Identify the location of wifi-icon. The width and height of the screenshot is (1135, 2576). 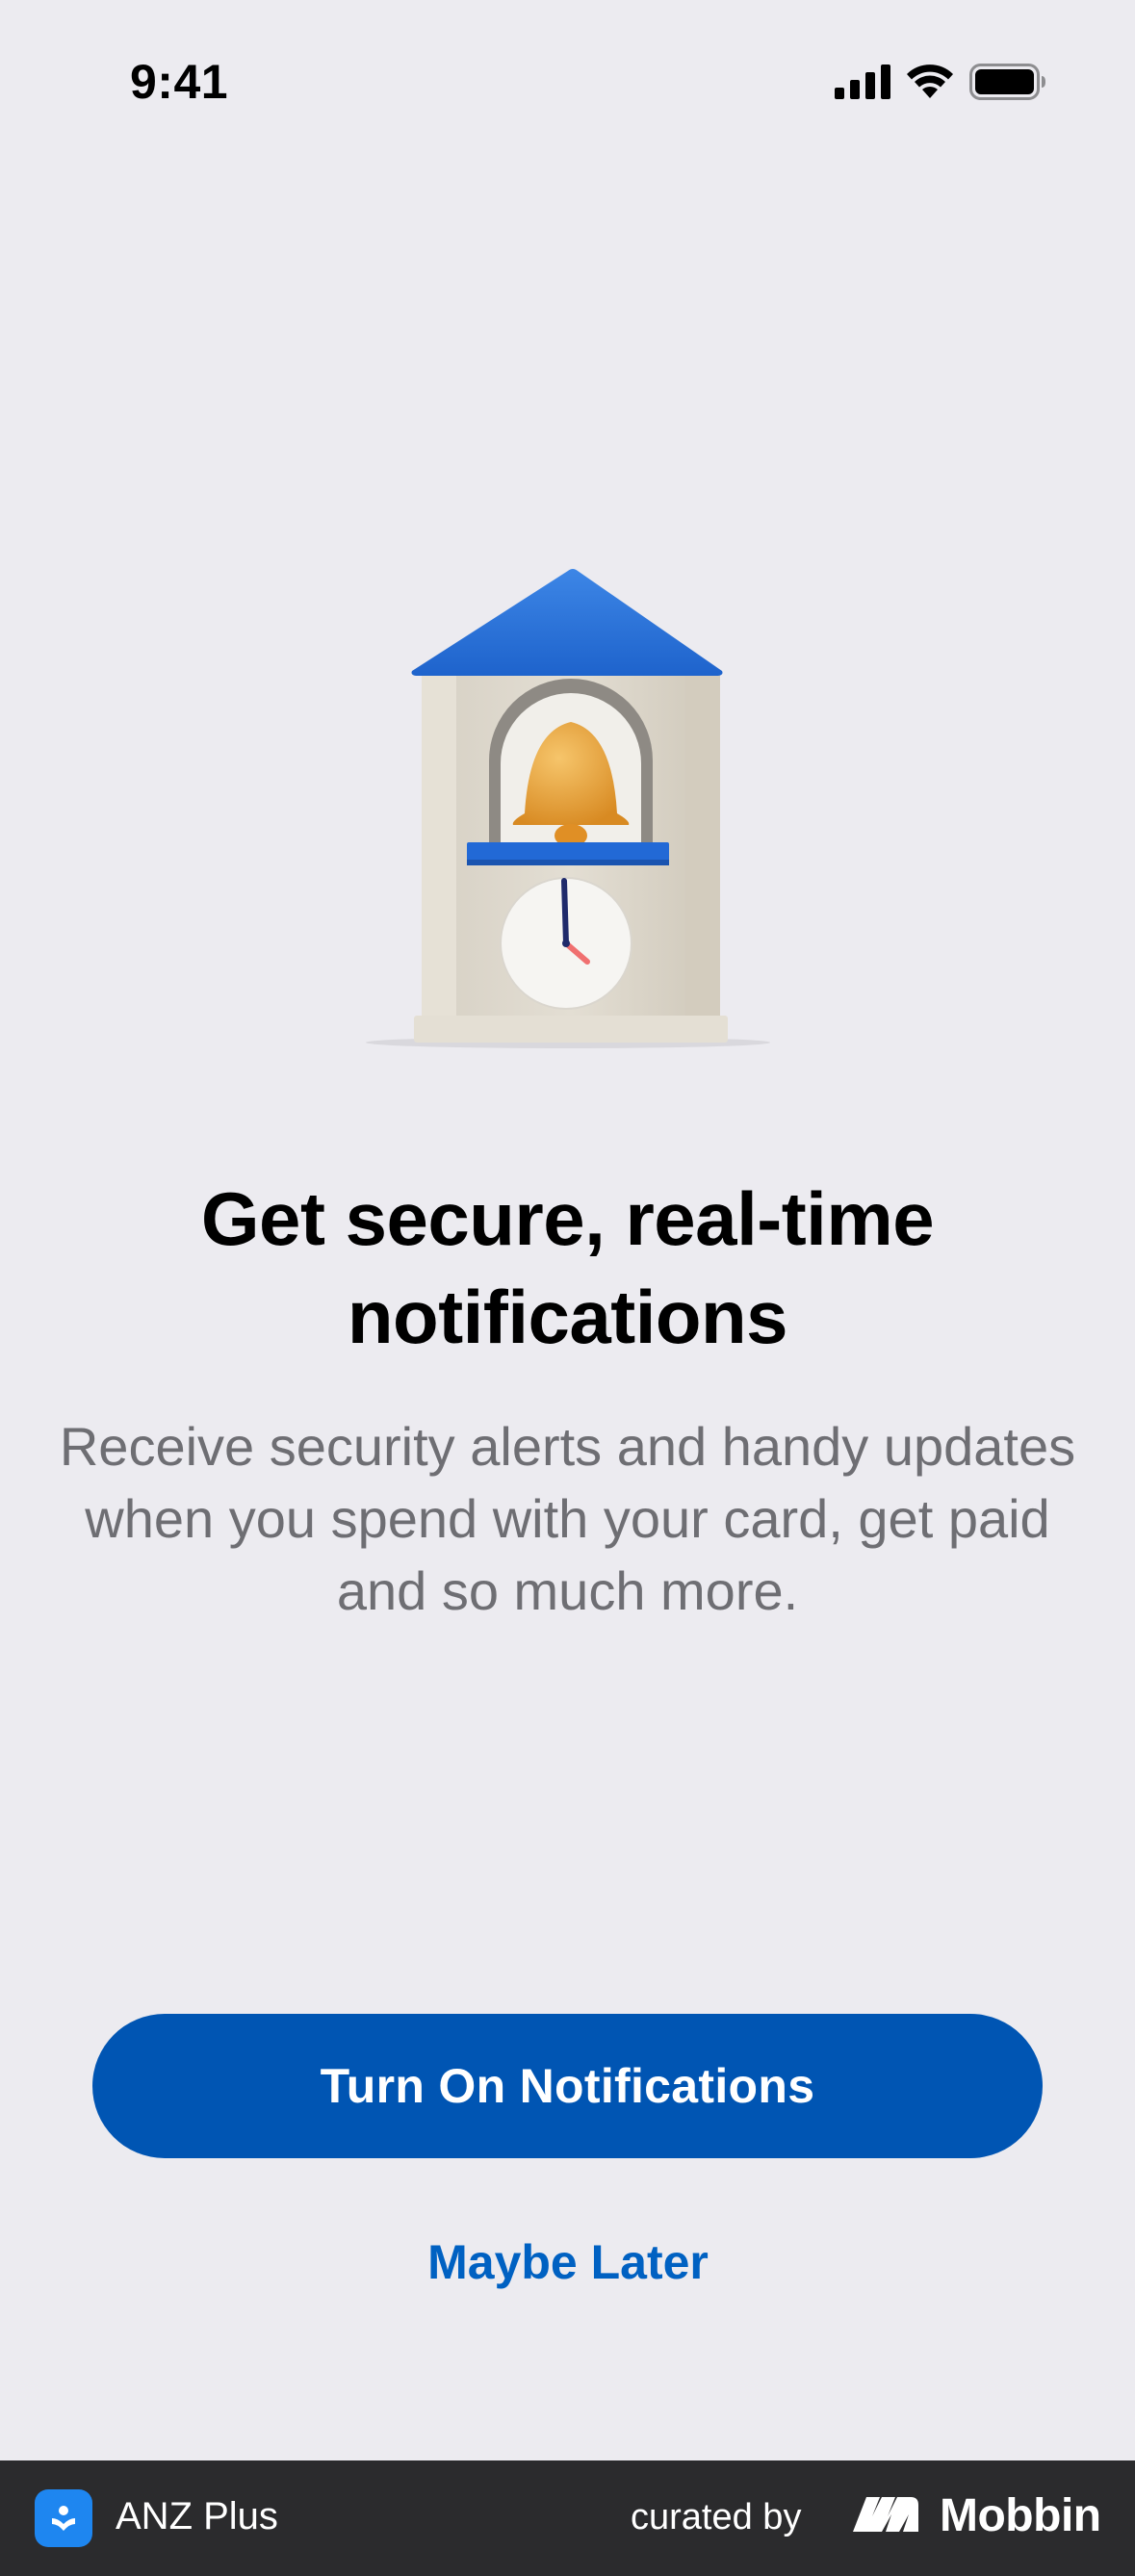
(930, 81).